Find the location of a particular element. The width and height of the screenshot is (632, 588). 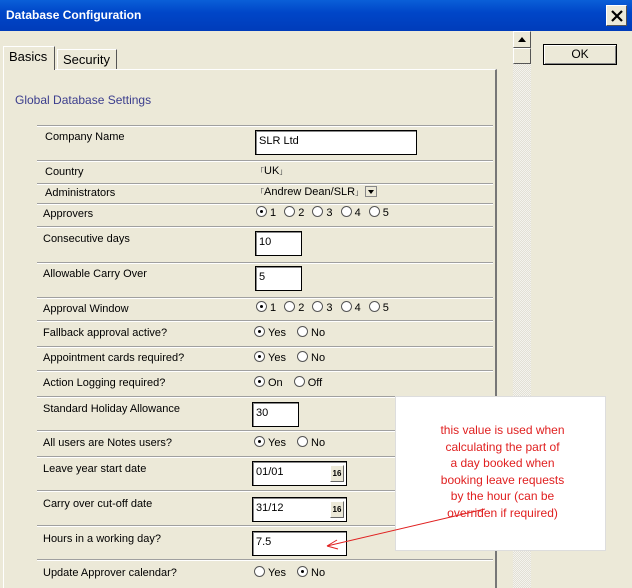

allowable-carry-over-input: 5 is located at coordinates (278, 278).